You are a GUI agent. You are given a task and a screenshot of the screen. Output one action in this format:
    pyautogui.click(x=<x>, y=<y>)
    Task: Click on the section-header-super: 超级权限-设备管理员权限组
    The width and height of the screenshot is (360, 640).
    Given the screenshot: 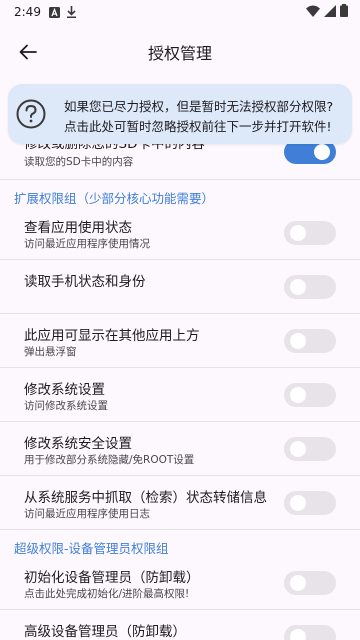 What is the action you would take?
    pyautogui.click(x=91, y=548)
    